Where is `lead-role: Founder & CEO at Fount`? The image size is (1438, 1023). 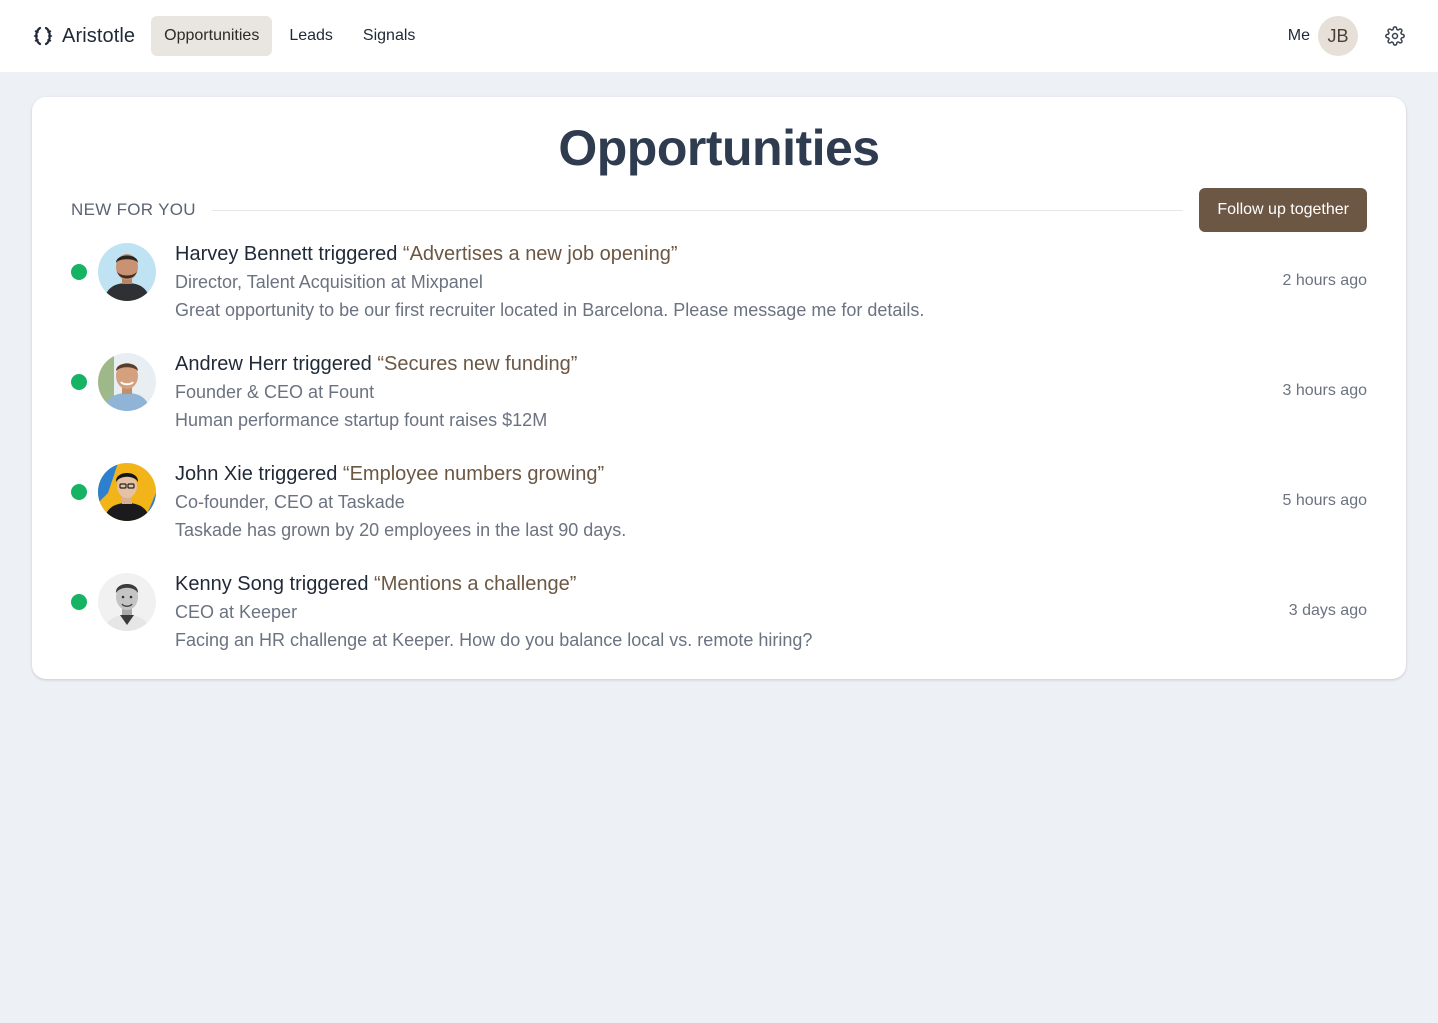 lead-role: Founder & CEO at Fount is located at coordinates (275, 392).